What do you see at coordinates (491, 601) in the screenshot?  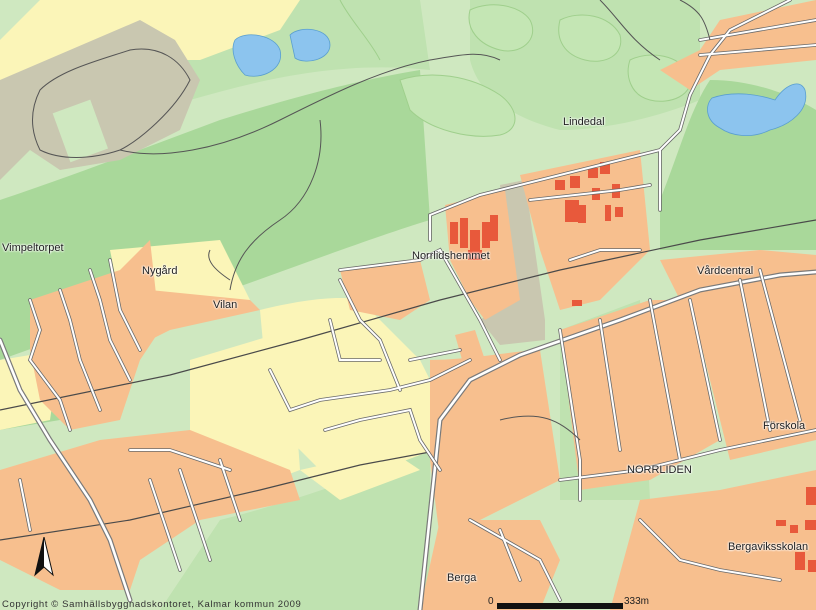 I see `scale-bar-start-label: 0` at bounding box center [491, 601].